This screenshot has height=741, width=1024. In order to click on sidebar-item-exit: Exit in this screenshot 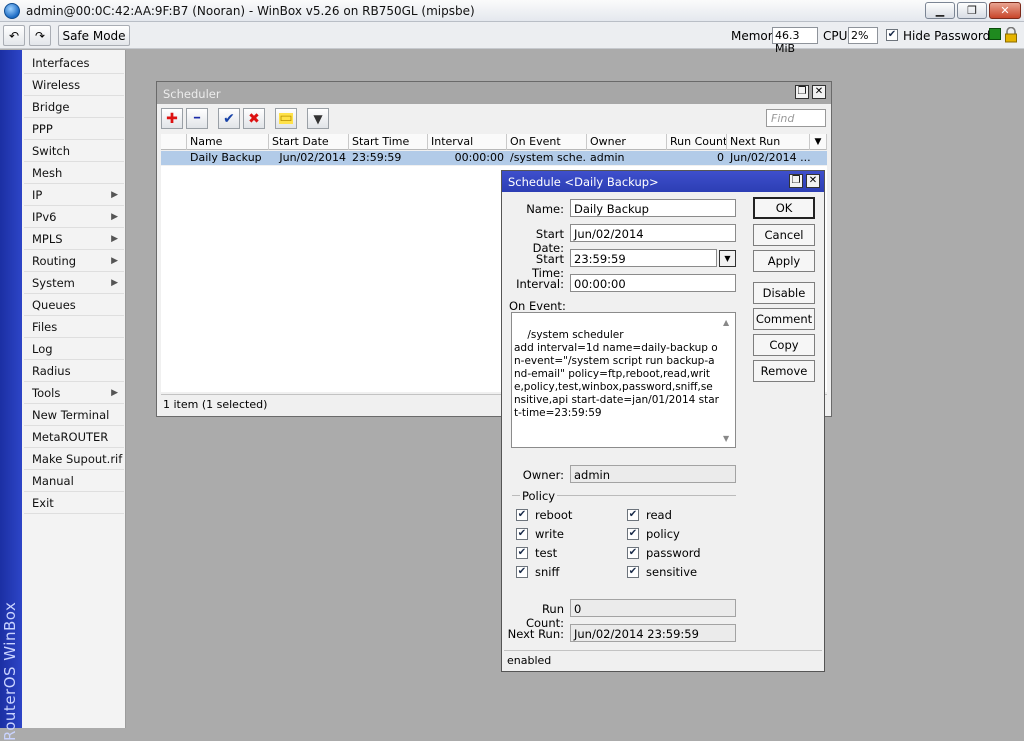, I will do `click(74, 503)`.